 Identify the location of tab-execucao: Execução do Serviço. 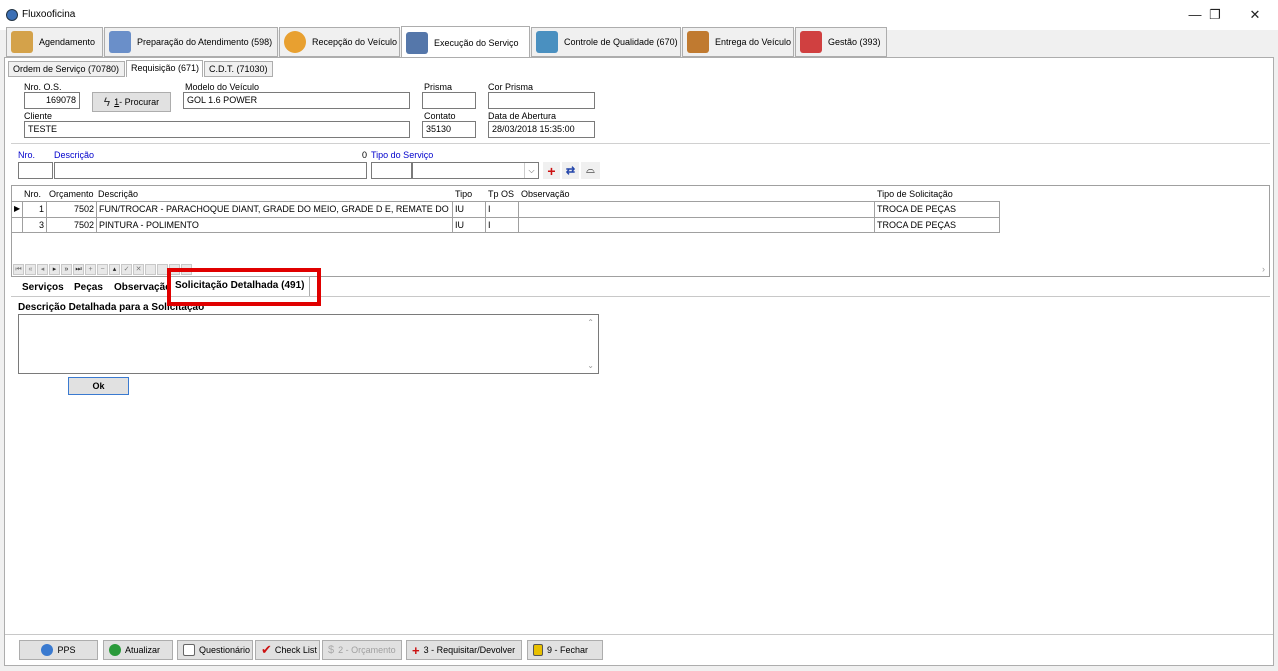
(465, 42).